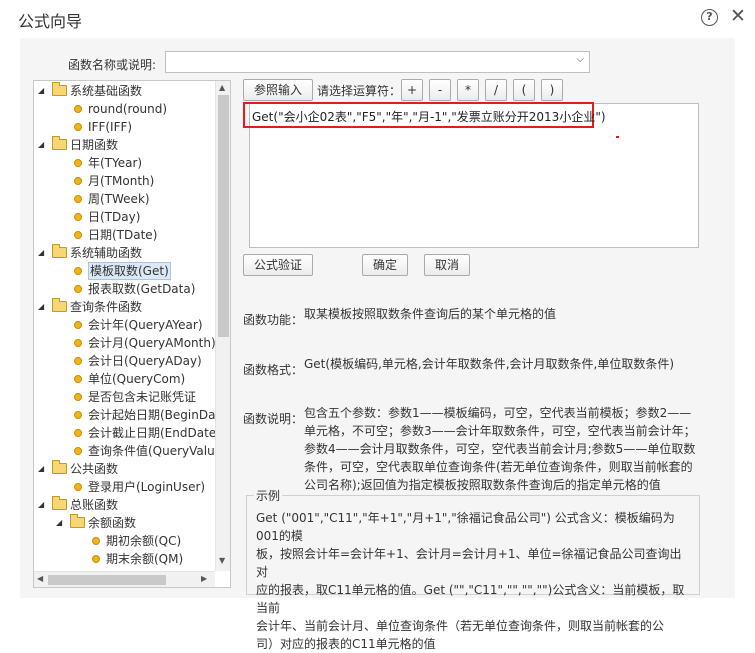 The height and width of the screenshot is (653, 755). I want to click on tree-item: 期末余额(QM), so click(124, 559).